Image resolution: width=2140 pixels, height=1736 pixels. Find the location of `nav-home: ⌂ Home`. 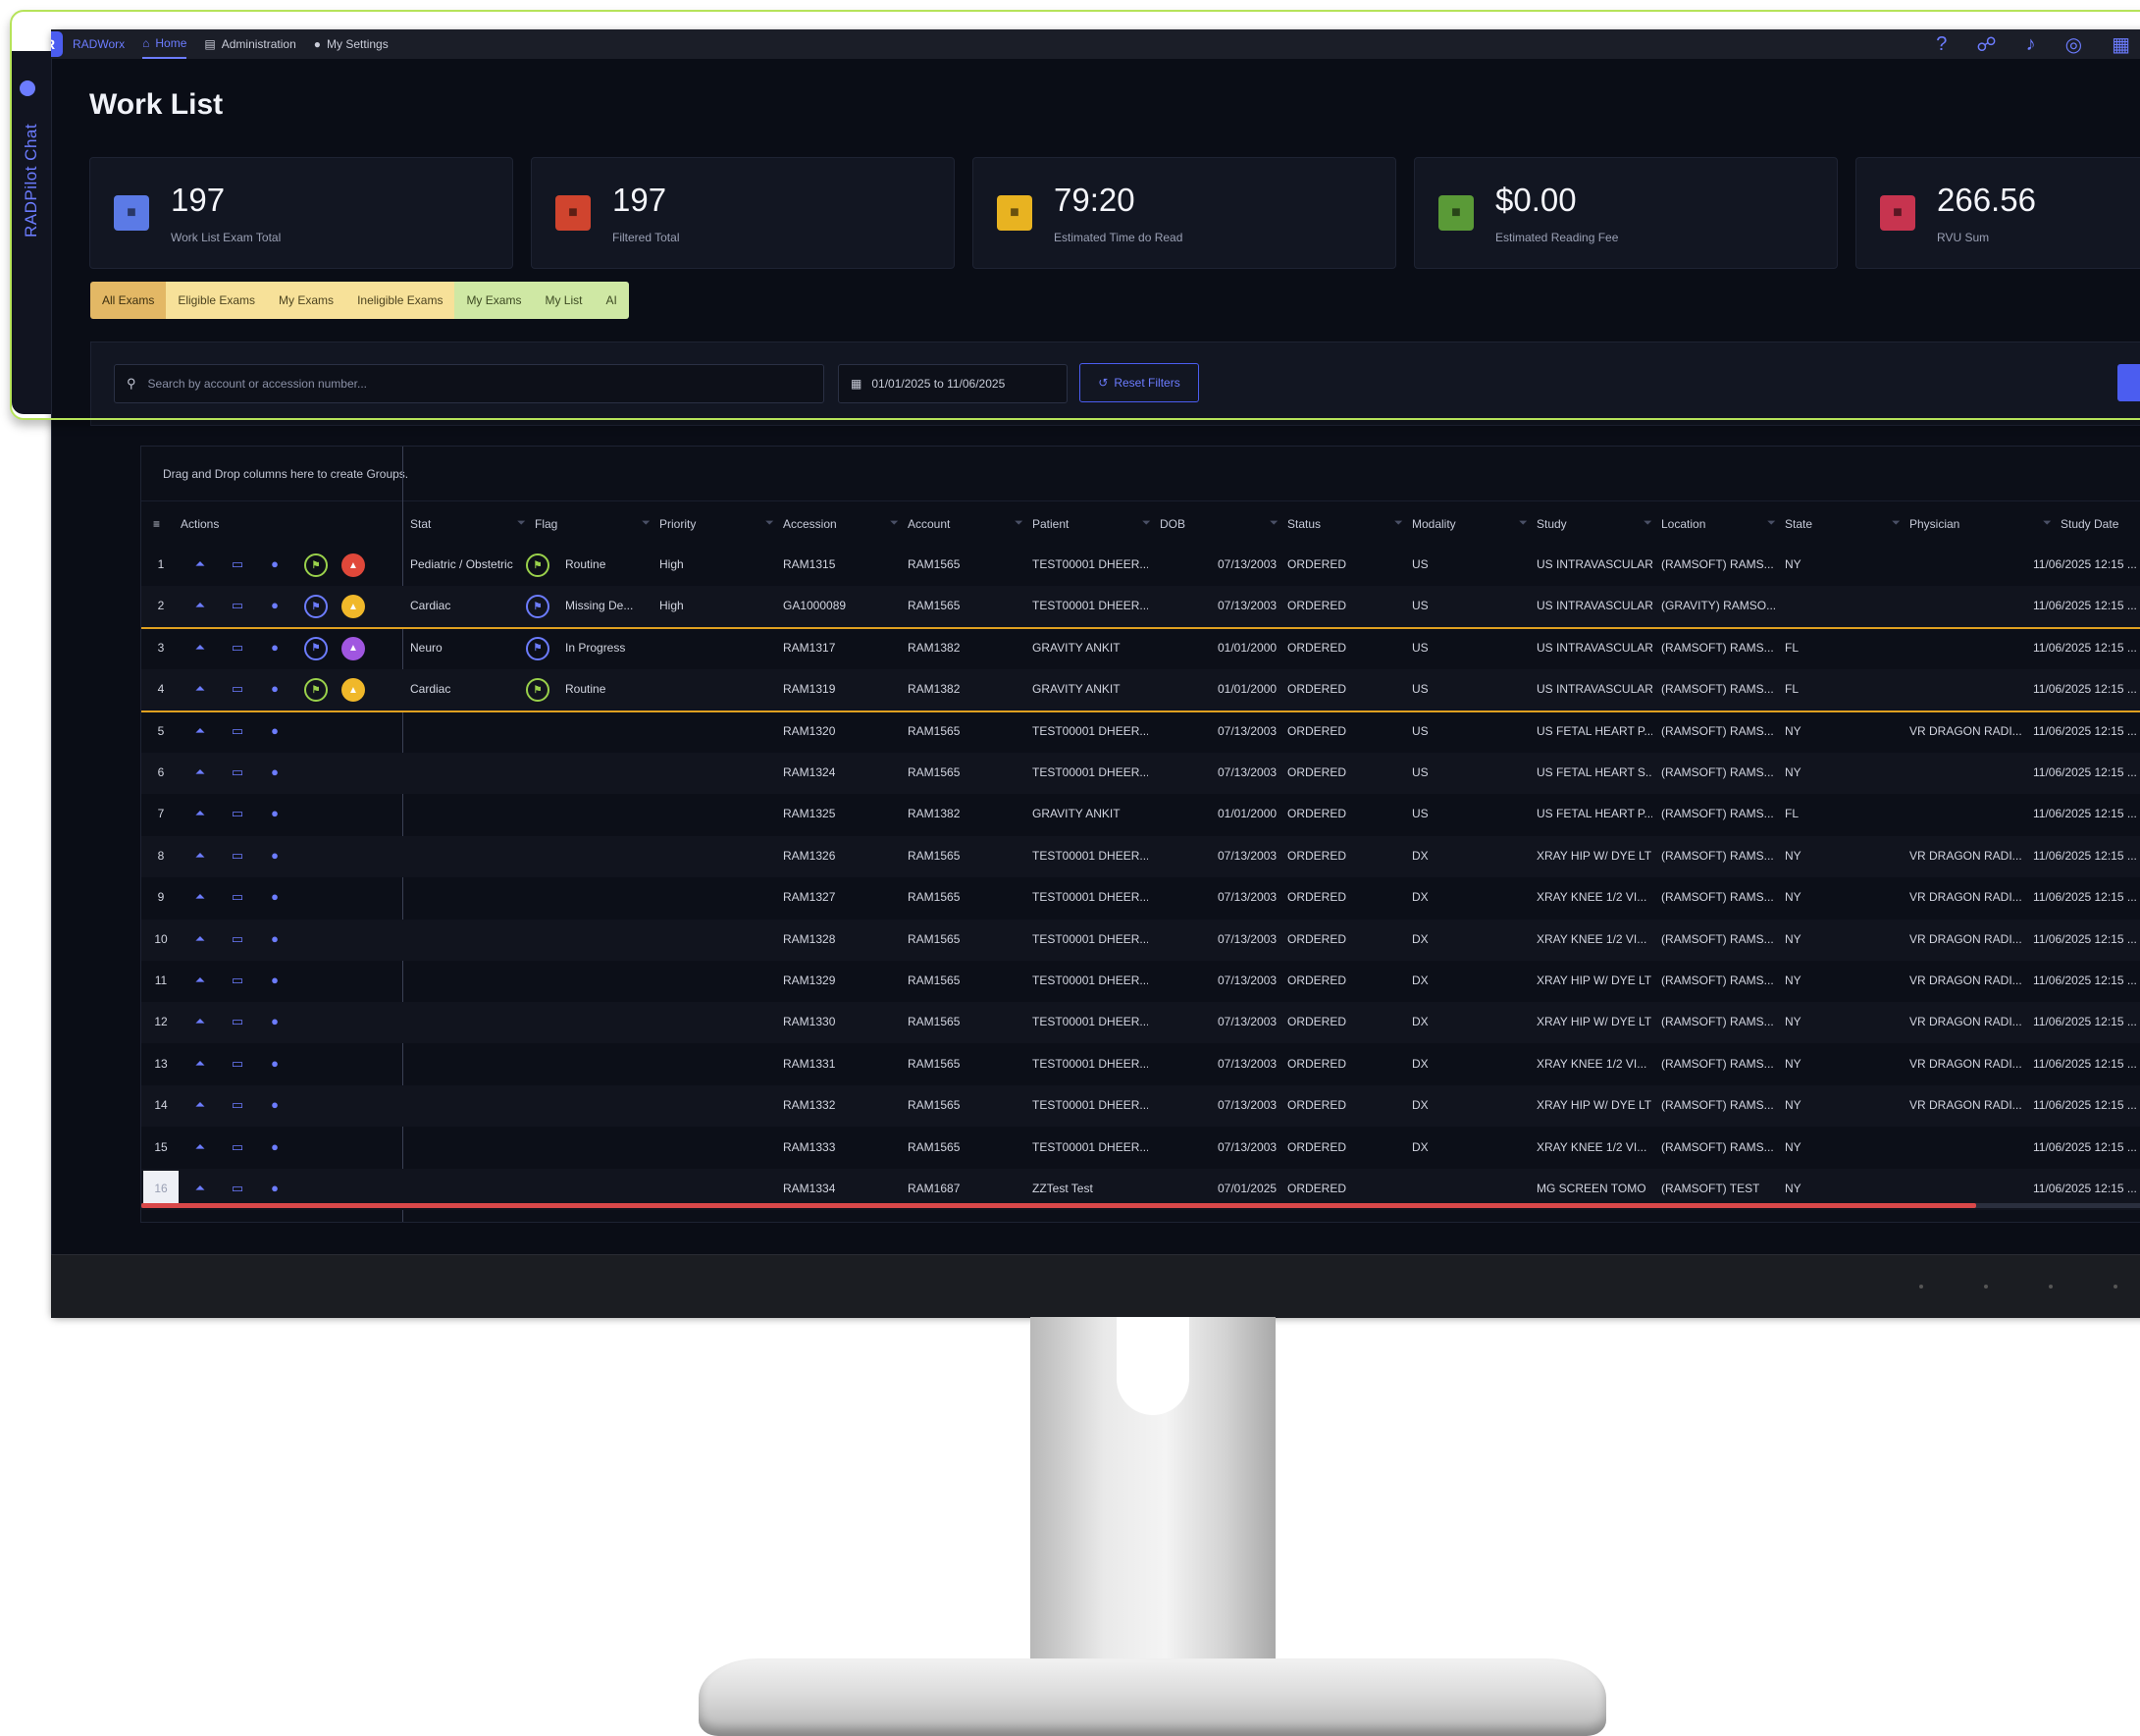

nav-home: ⌂ Home is located at coordinates (164, 44).